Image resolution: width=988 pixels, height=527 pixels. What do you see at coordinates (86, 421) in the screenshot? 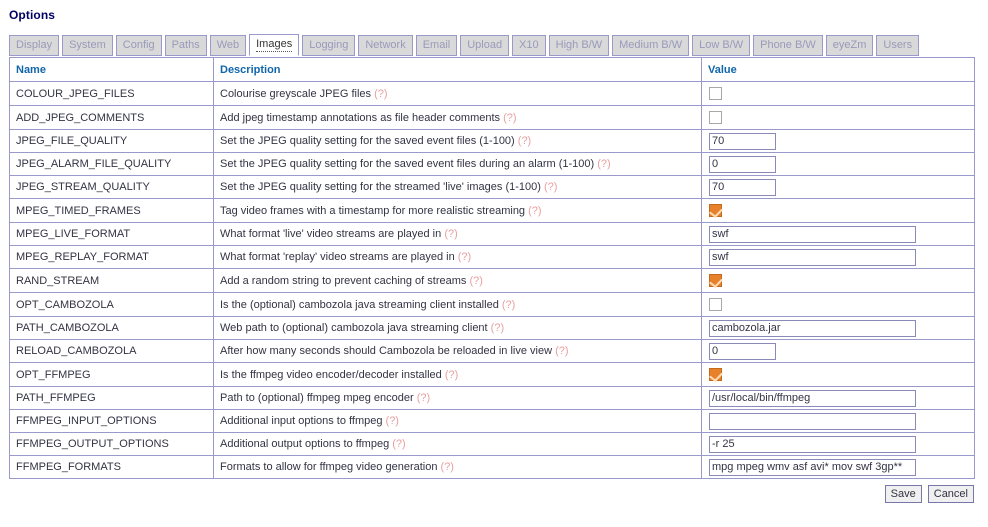
I see `option-name: FFMPEG_INPUT_OPTIONS` at bounding box center [86, 421].